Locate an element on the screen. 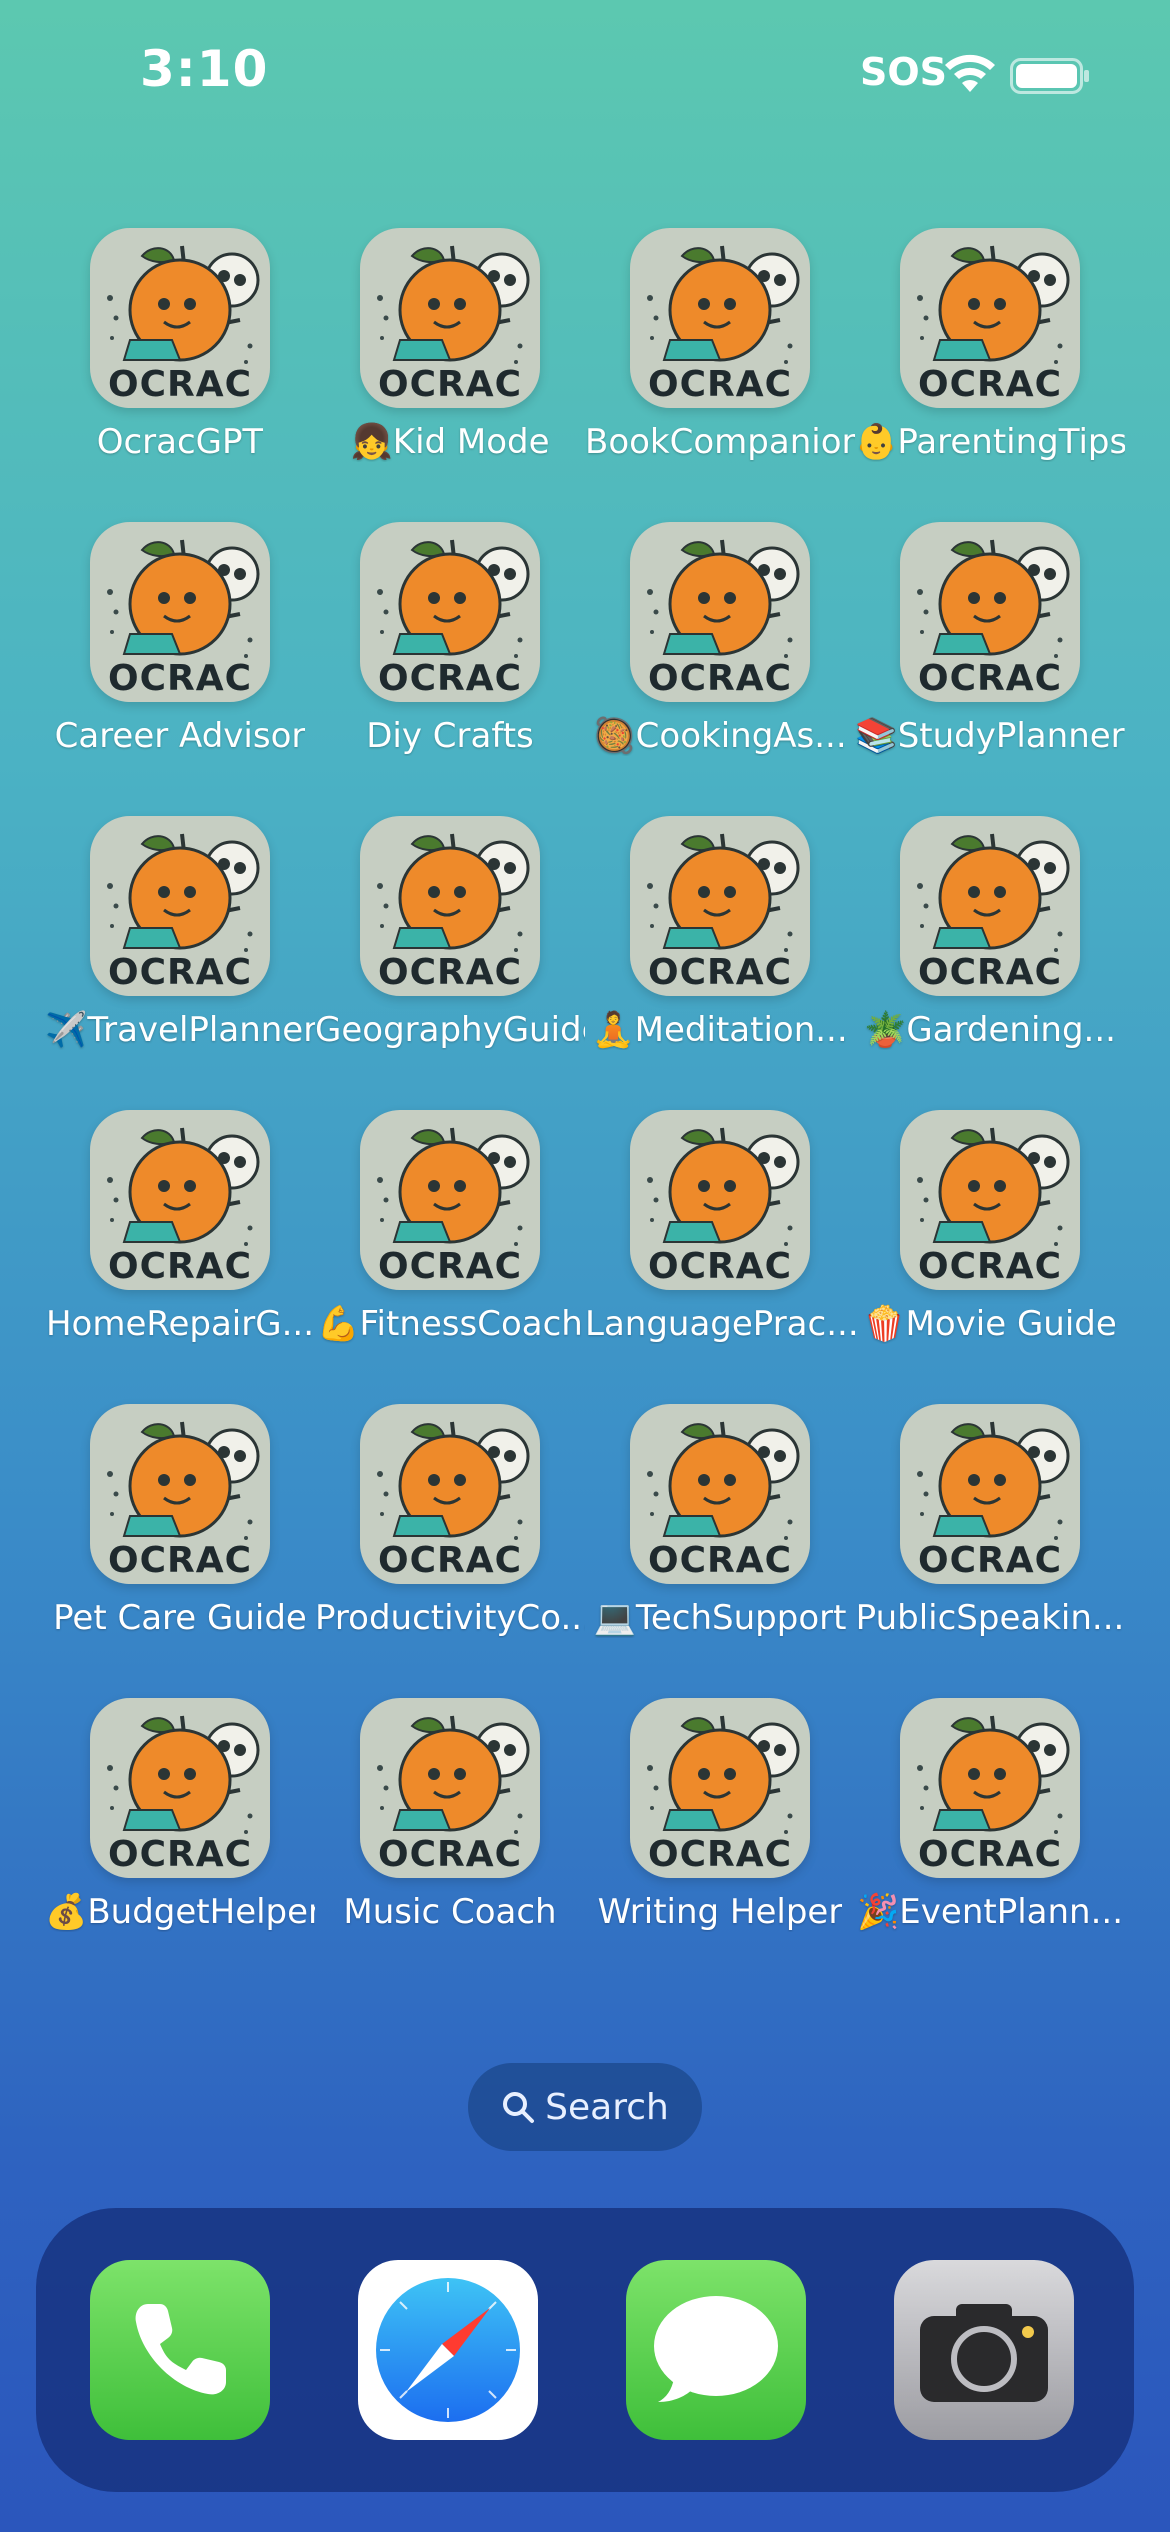 This screenshot has width=1170, height=2532. app-tile: OCRAC 👶ParentingTips is located at coordinates (990, 358).